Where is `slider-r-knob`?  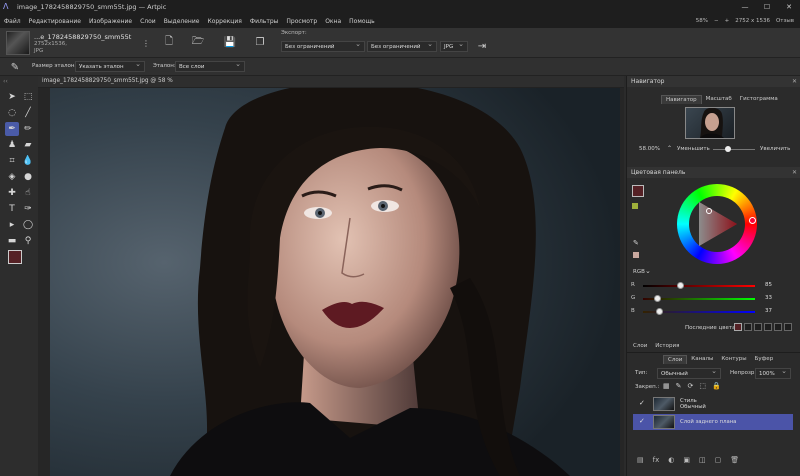 slider-r-knob is located at coordinates (681, 285).